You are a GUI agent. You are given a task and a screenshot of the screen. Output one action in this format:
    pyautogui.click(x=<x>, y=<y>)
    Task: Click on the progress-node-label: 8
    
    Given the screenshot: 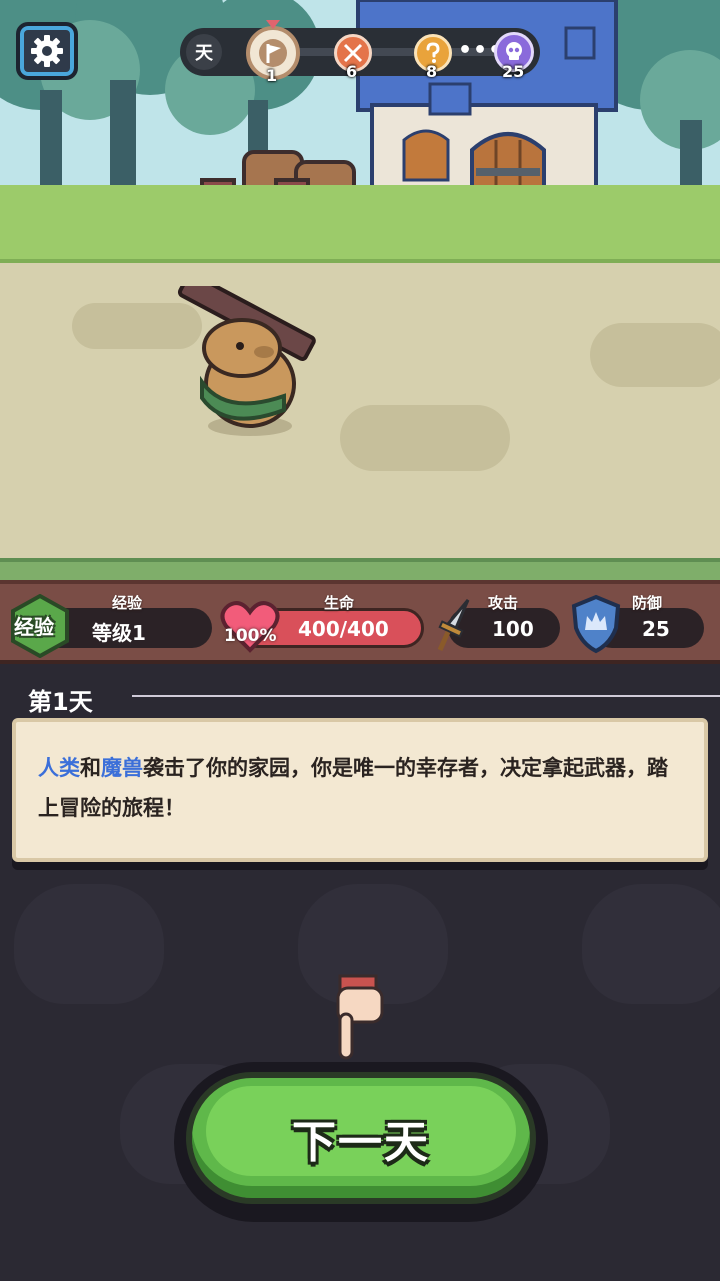 What is the action you would take?
    pyautogui.click(x=432, y=71)
    